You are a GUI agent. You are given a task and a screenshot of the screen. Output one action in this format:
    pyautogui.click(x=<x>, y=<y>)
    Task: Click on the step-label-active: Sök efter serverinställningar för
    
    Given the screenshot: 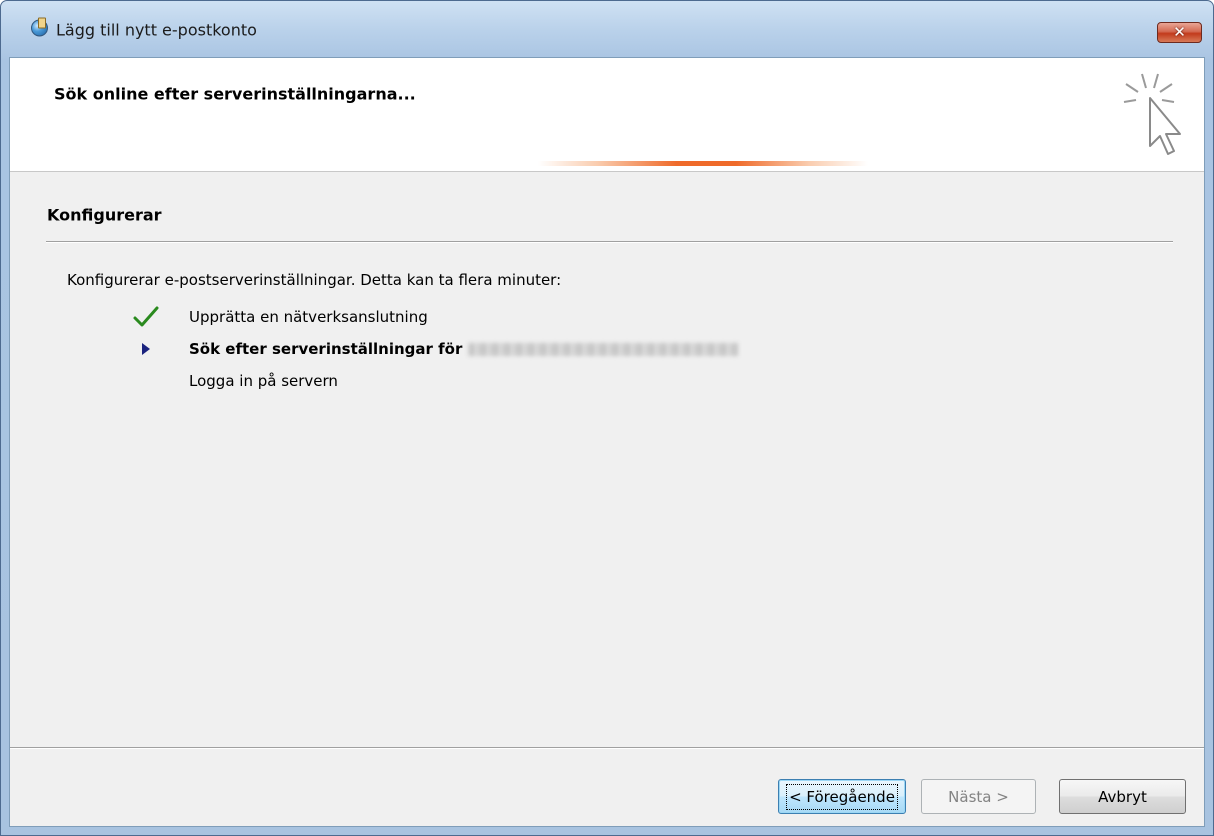 What is the action you would take?
    pyautogui.click(x=464, y=349)
    